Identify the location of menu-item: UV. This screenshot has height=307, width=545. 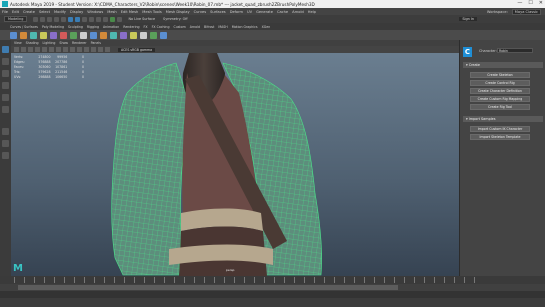
(249, 12).